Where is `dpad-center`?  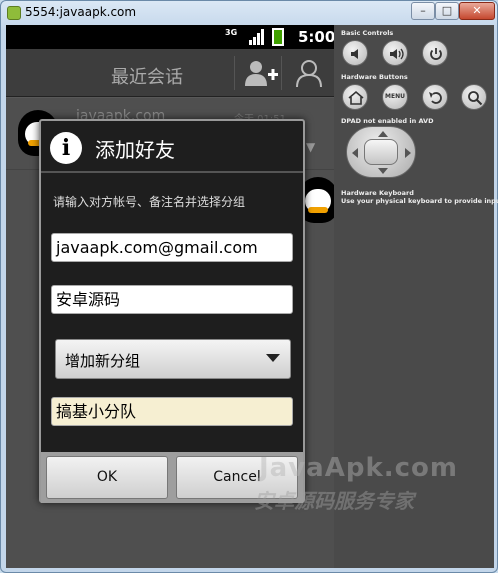
dpad-center is located at coordinates (381, 152).